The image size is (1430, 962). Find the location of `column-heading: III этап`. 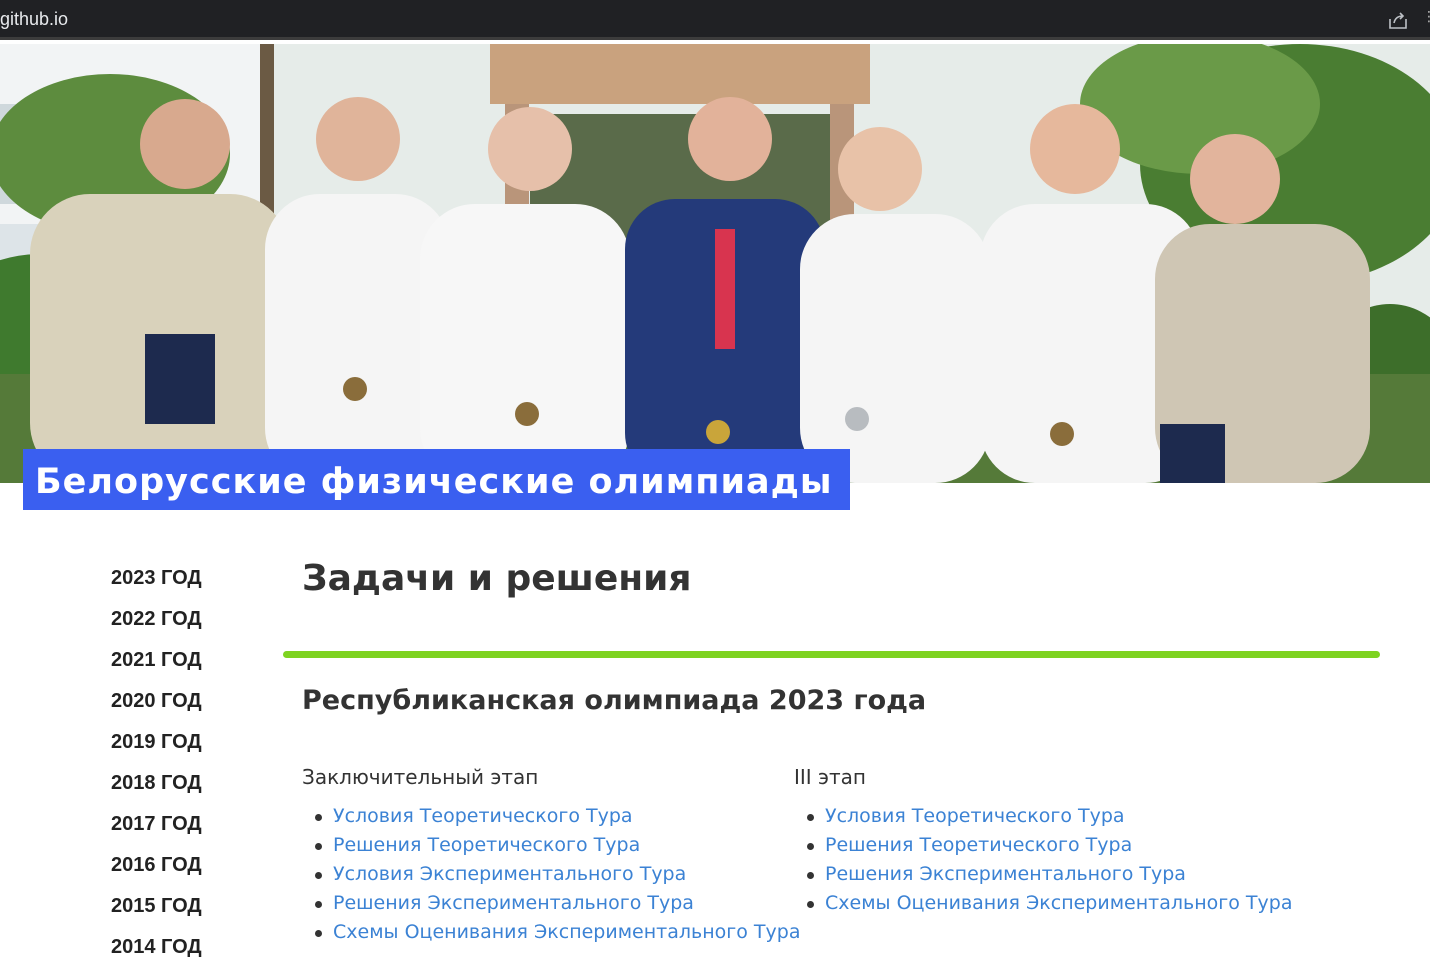

column-heading: III этап is located at coordinates (830, 777).